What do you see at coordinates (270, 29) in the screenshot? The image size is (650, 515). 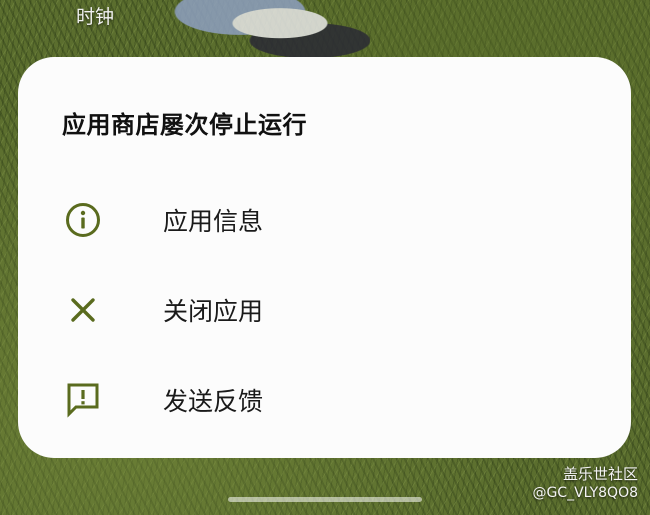 I see `wallpaper-photo` at bounding box center [270, 29].